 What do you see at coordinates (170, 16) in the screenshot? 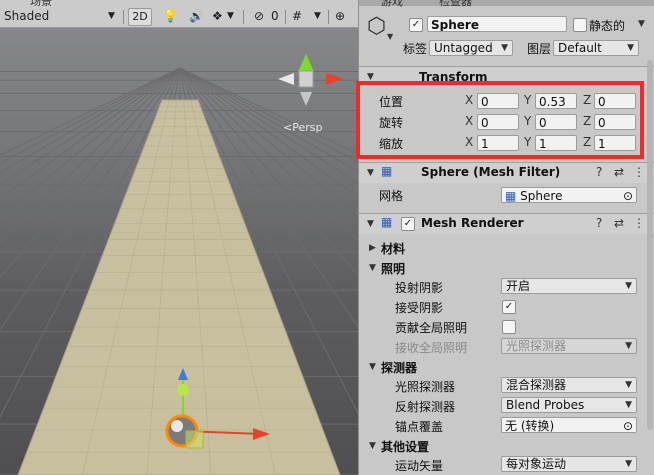
I see `lighting-toggle-icon: 💡` at bounding box center [170, 16].